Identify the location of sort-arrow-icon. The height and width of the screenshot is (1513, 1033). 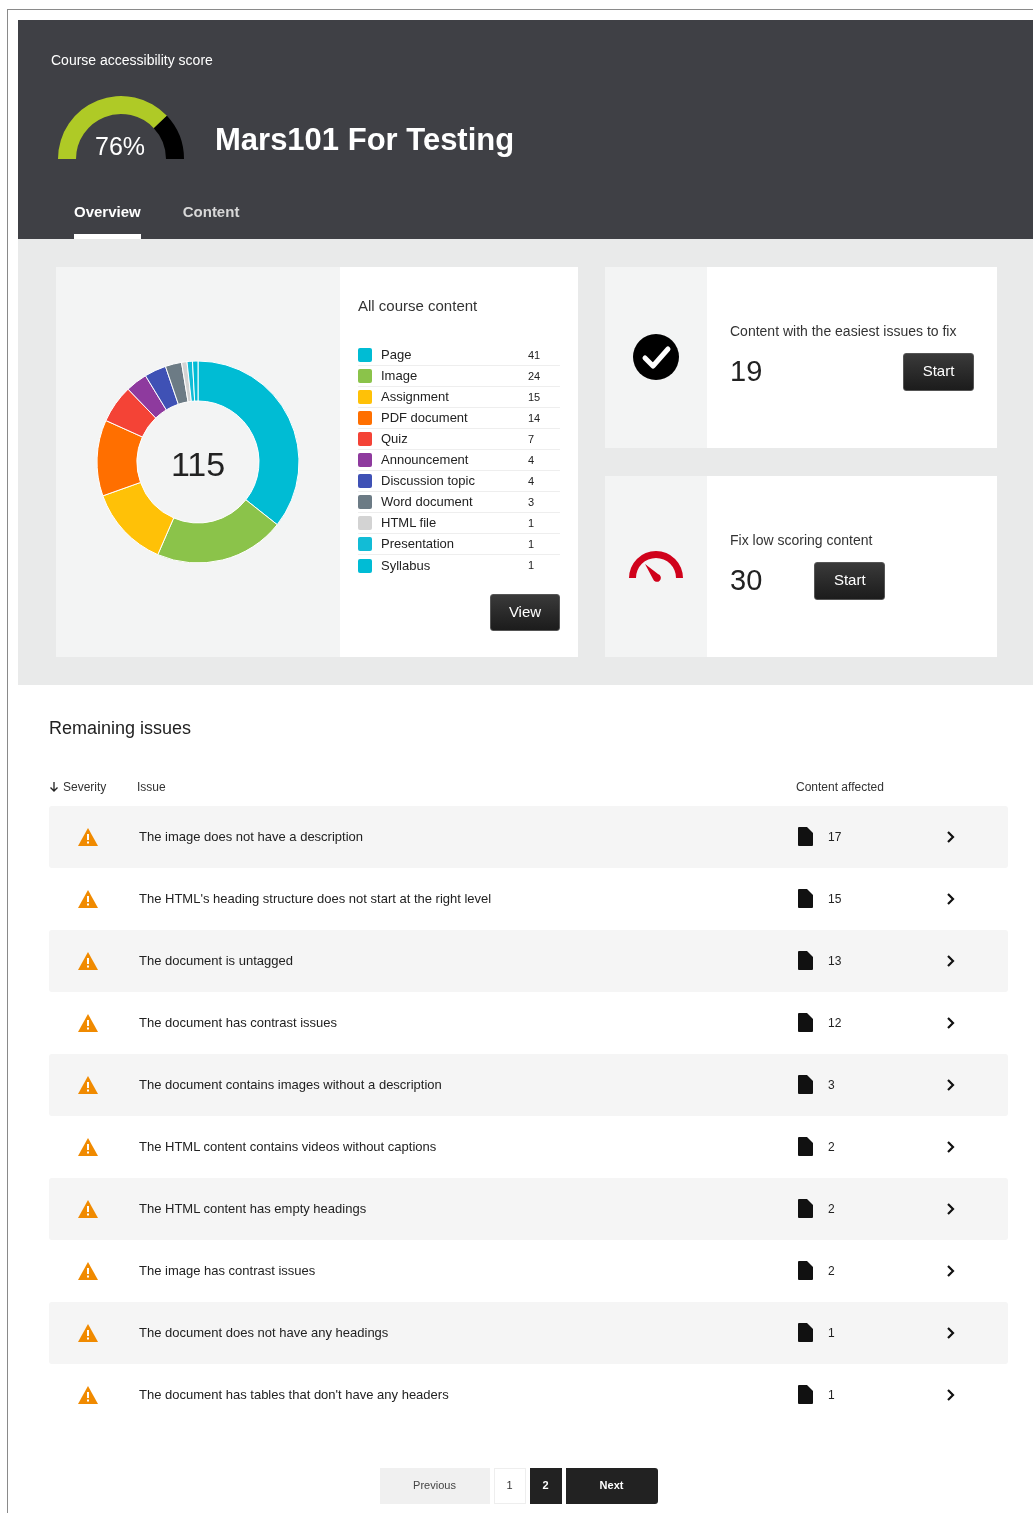
(54, 786).